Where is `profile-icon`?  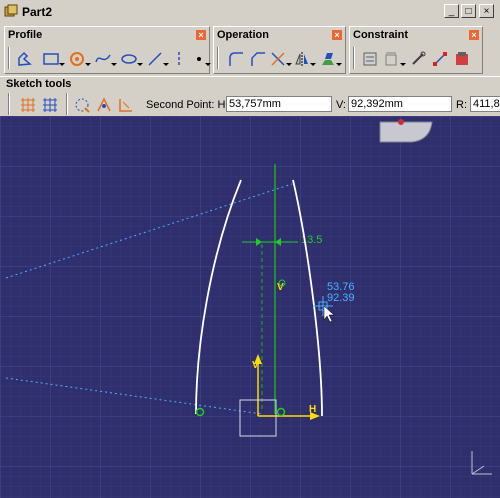
profile-icon is located at coordinates (25, 58).